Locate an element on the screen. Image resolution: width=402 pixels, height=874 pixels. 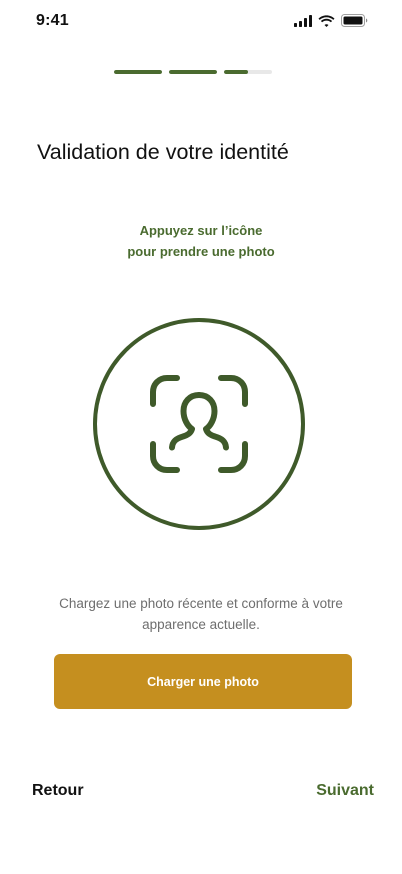
instruction-line-2: pour prendre une photo is located at coordinates (201, 251).